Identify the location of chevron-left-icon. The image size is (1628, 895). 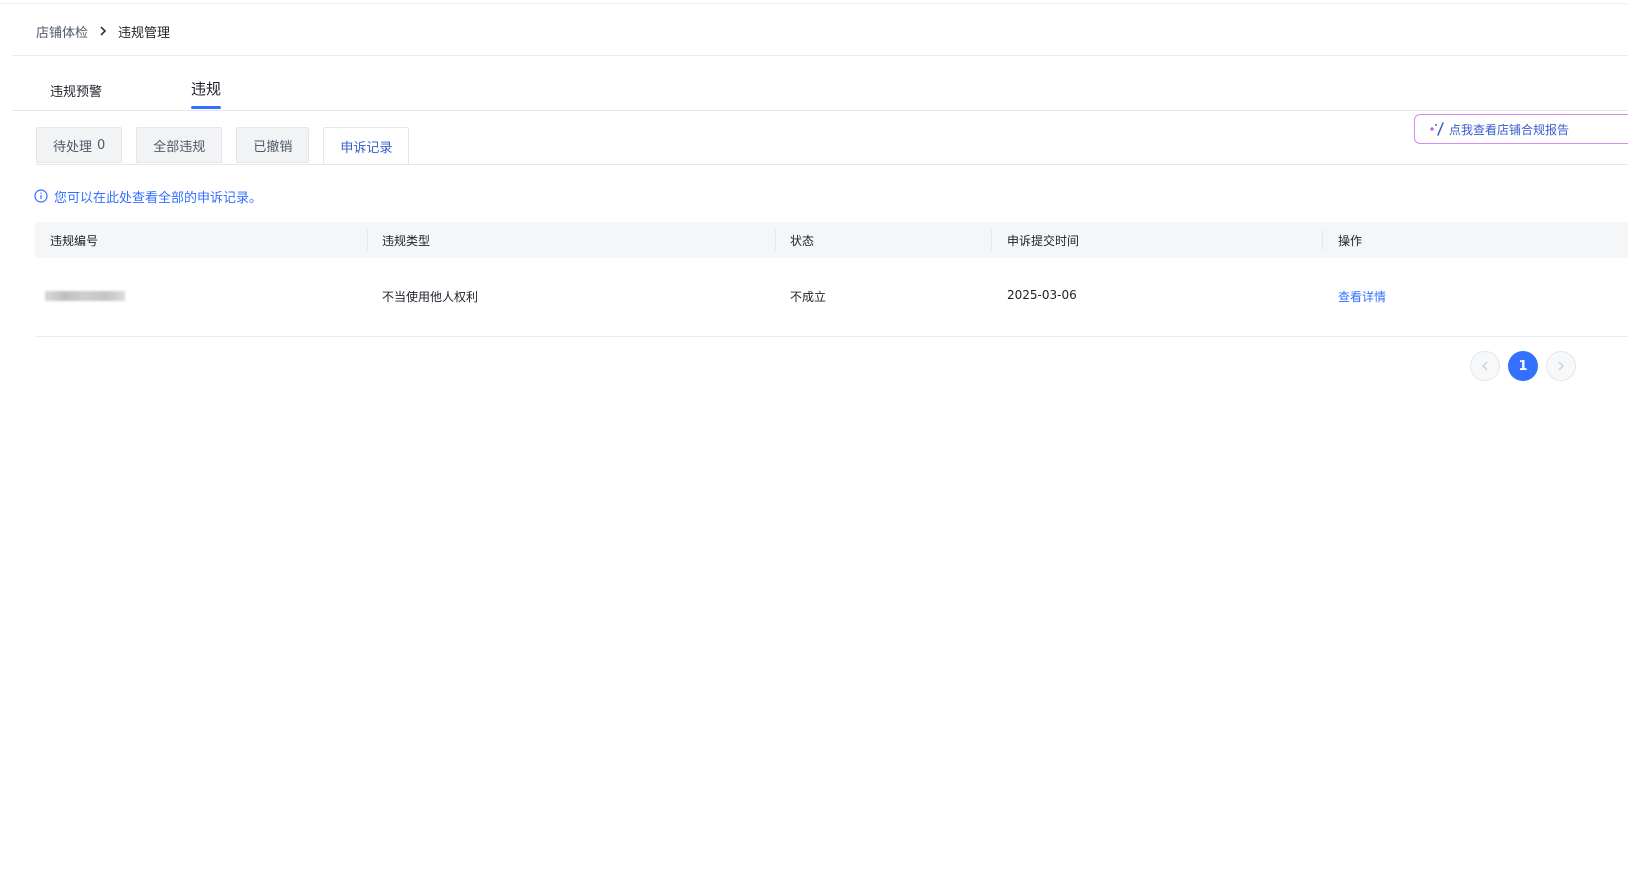
(1485, 366).